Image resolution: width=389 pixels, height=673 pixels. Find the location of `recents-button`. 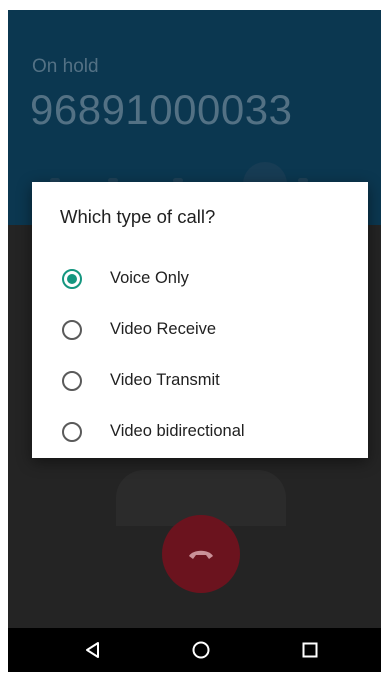

recents-button is located at coordinates (310, 650).